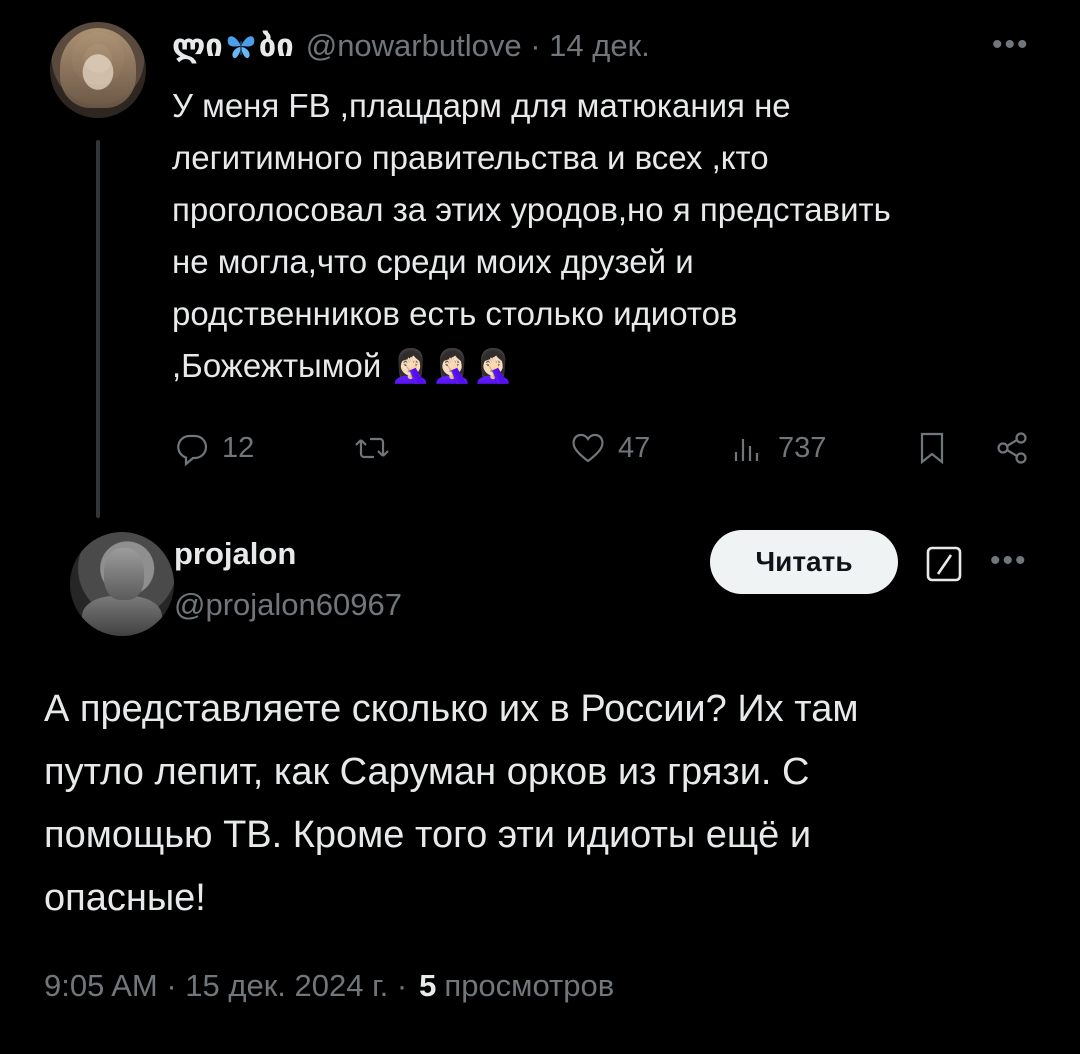 The image size is (1080, 1054). Describe the element at coordinates (588, 448) in the screenshot. I see `like-icon` at that location.